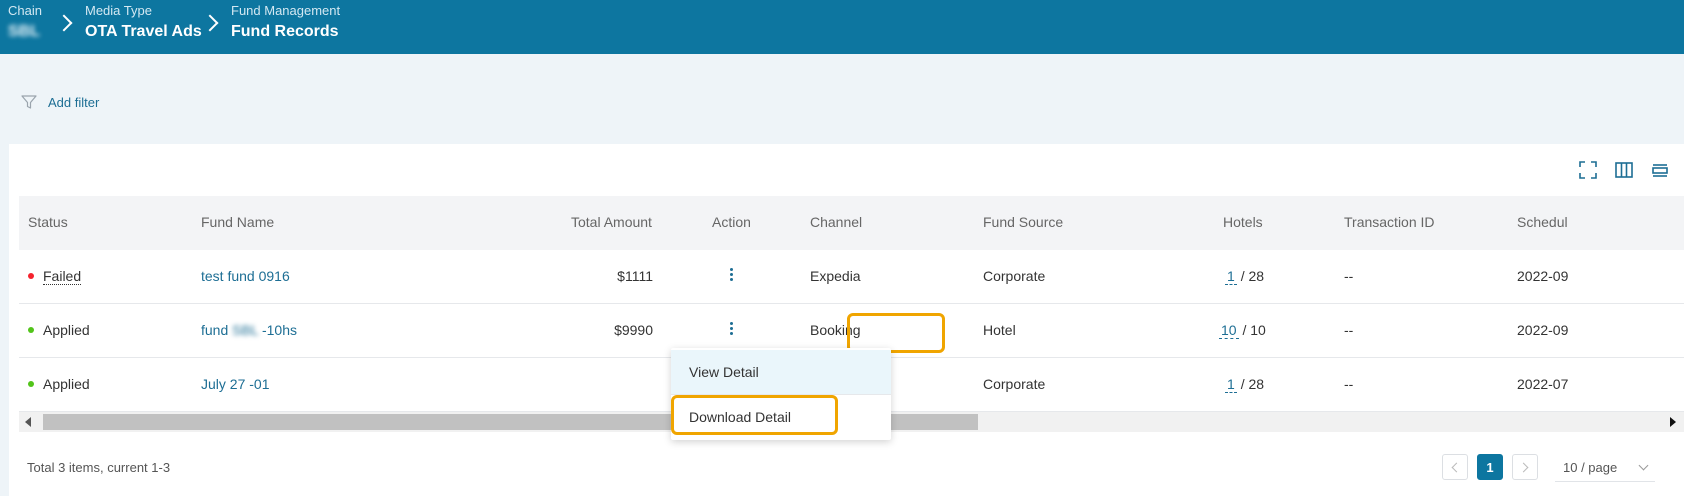  What do you see at coordinates (896, 333) in the screenshot?
I see `highlight-booking-channel` at bounding box center [896, 333].